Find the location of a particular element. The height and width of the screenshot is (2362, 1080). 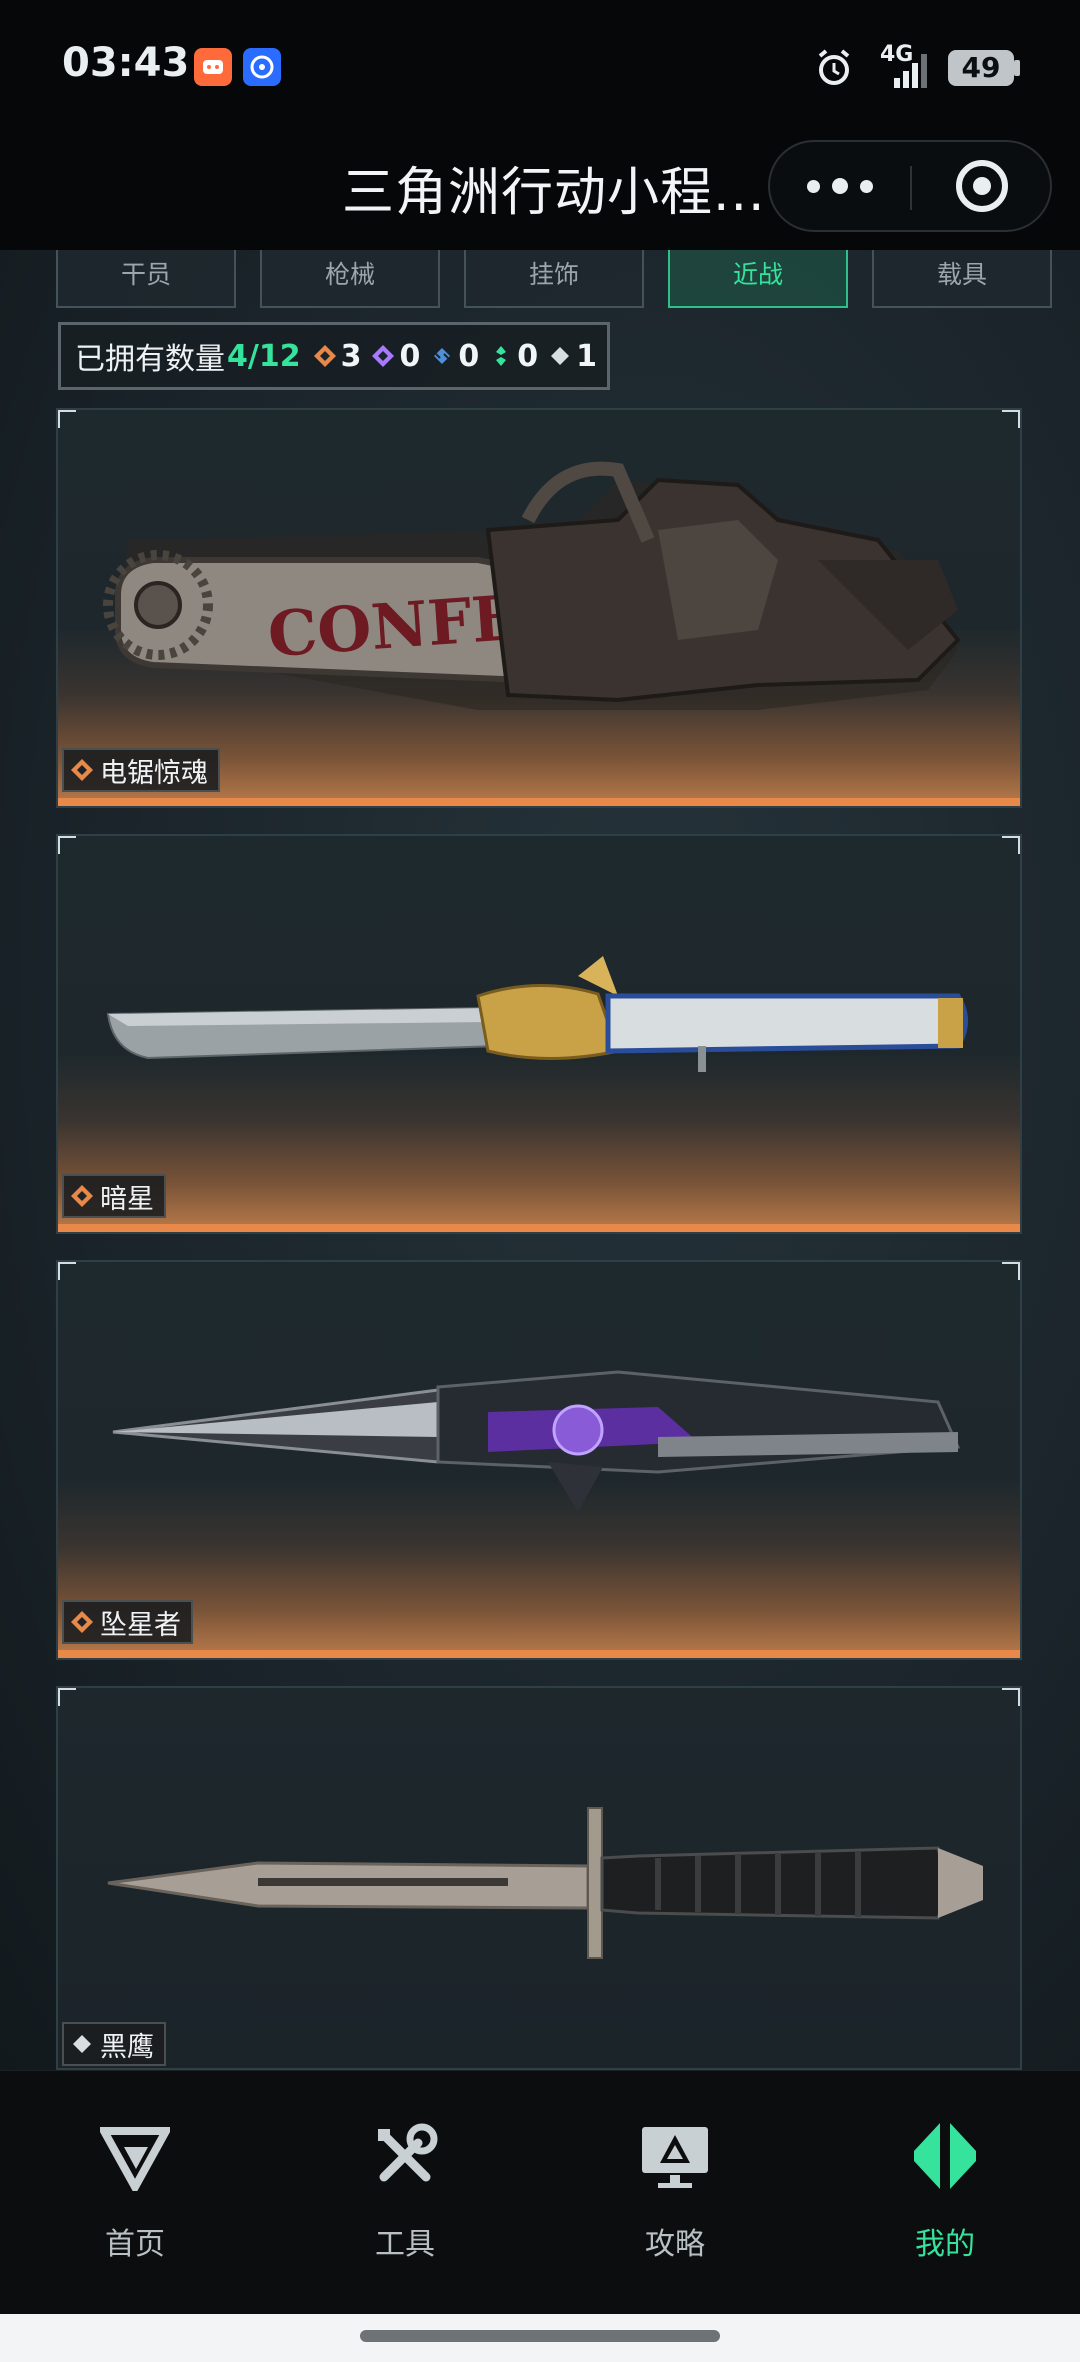

profile-logo-icon is located at coordinates (945, 2156).